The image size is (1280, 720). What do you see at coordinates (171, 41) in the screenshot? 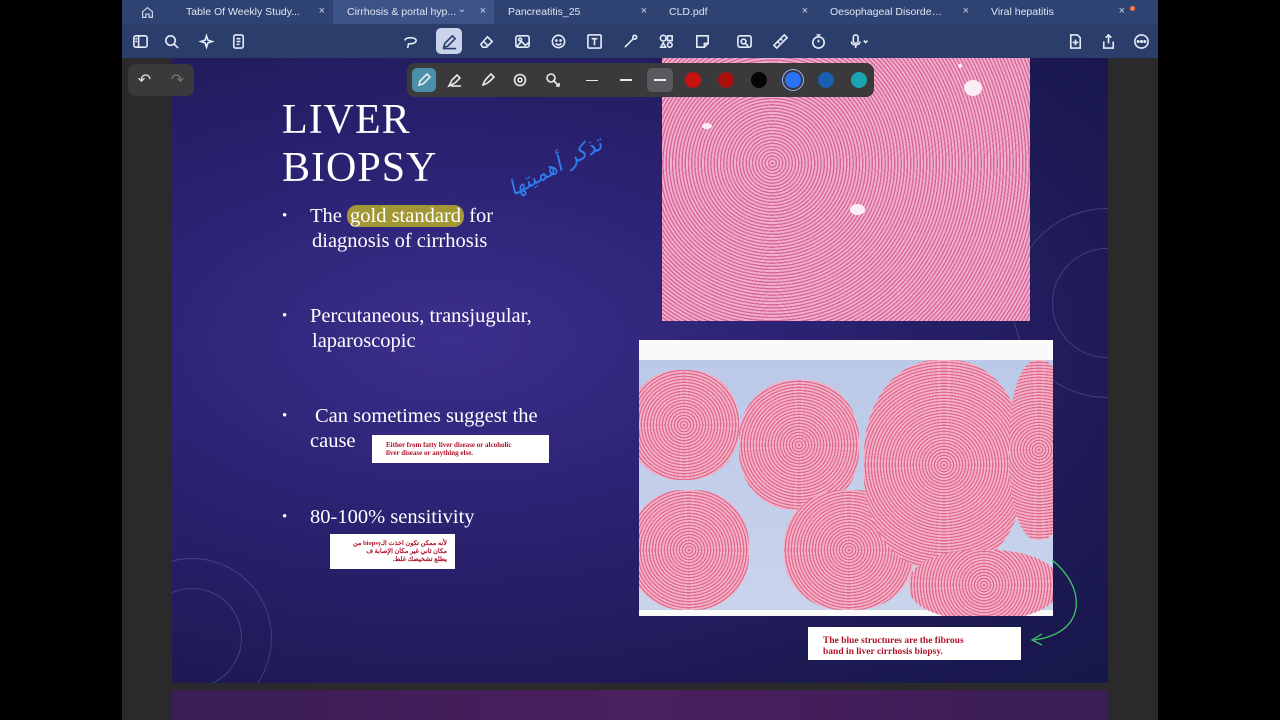
I see `search-icon` at bounding box center [171, 41].